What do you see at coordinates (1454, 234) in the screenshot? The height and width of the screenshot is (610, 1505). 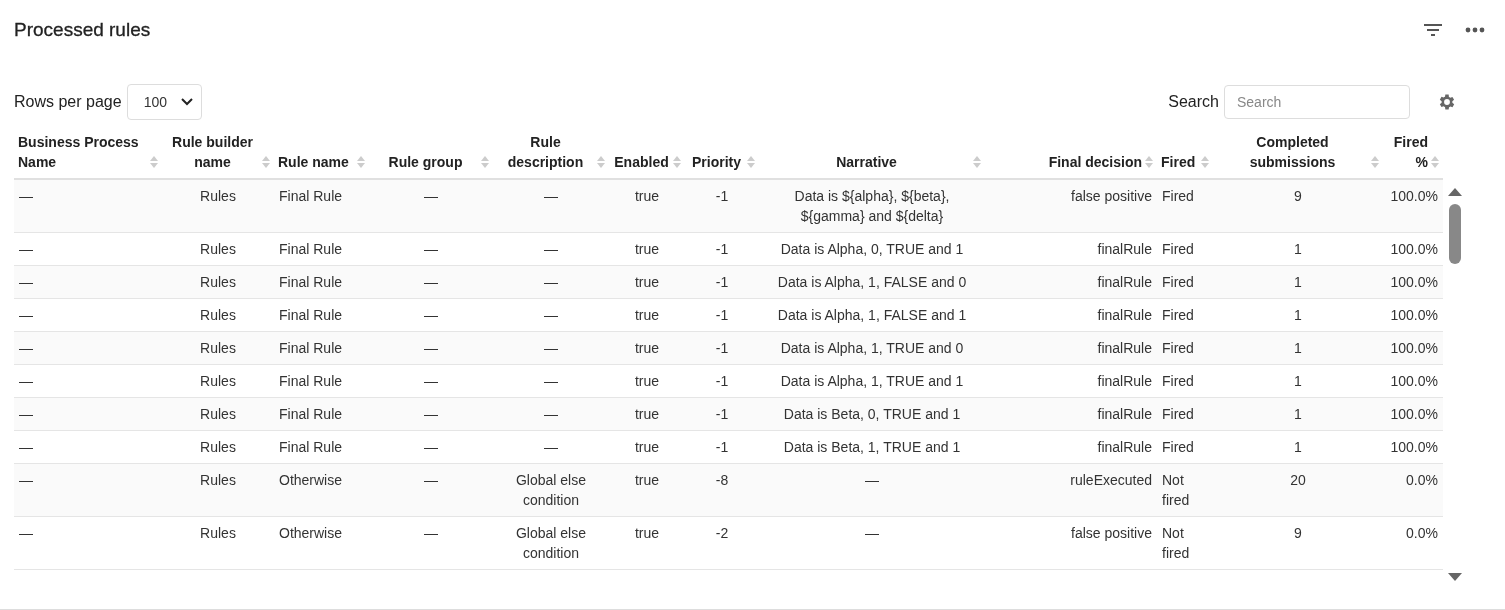 I see `scrollbar-thumb` at bounding box center [1454, 234].